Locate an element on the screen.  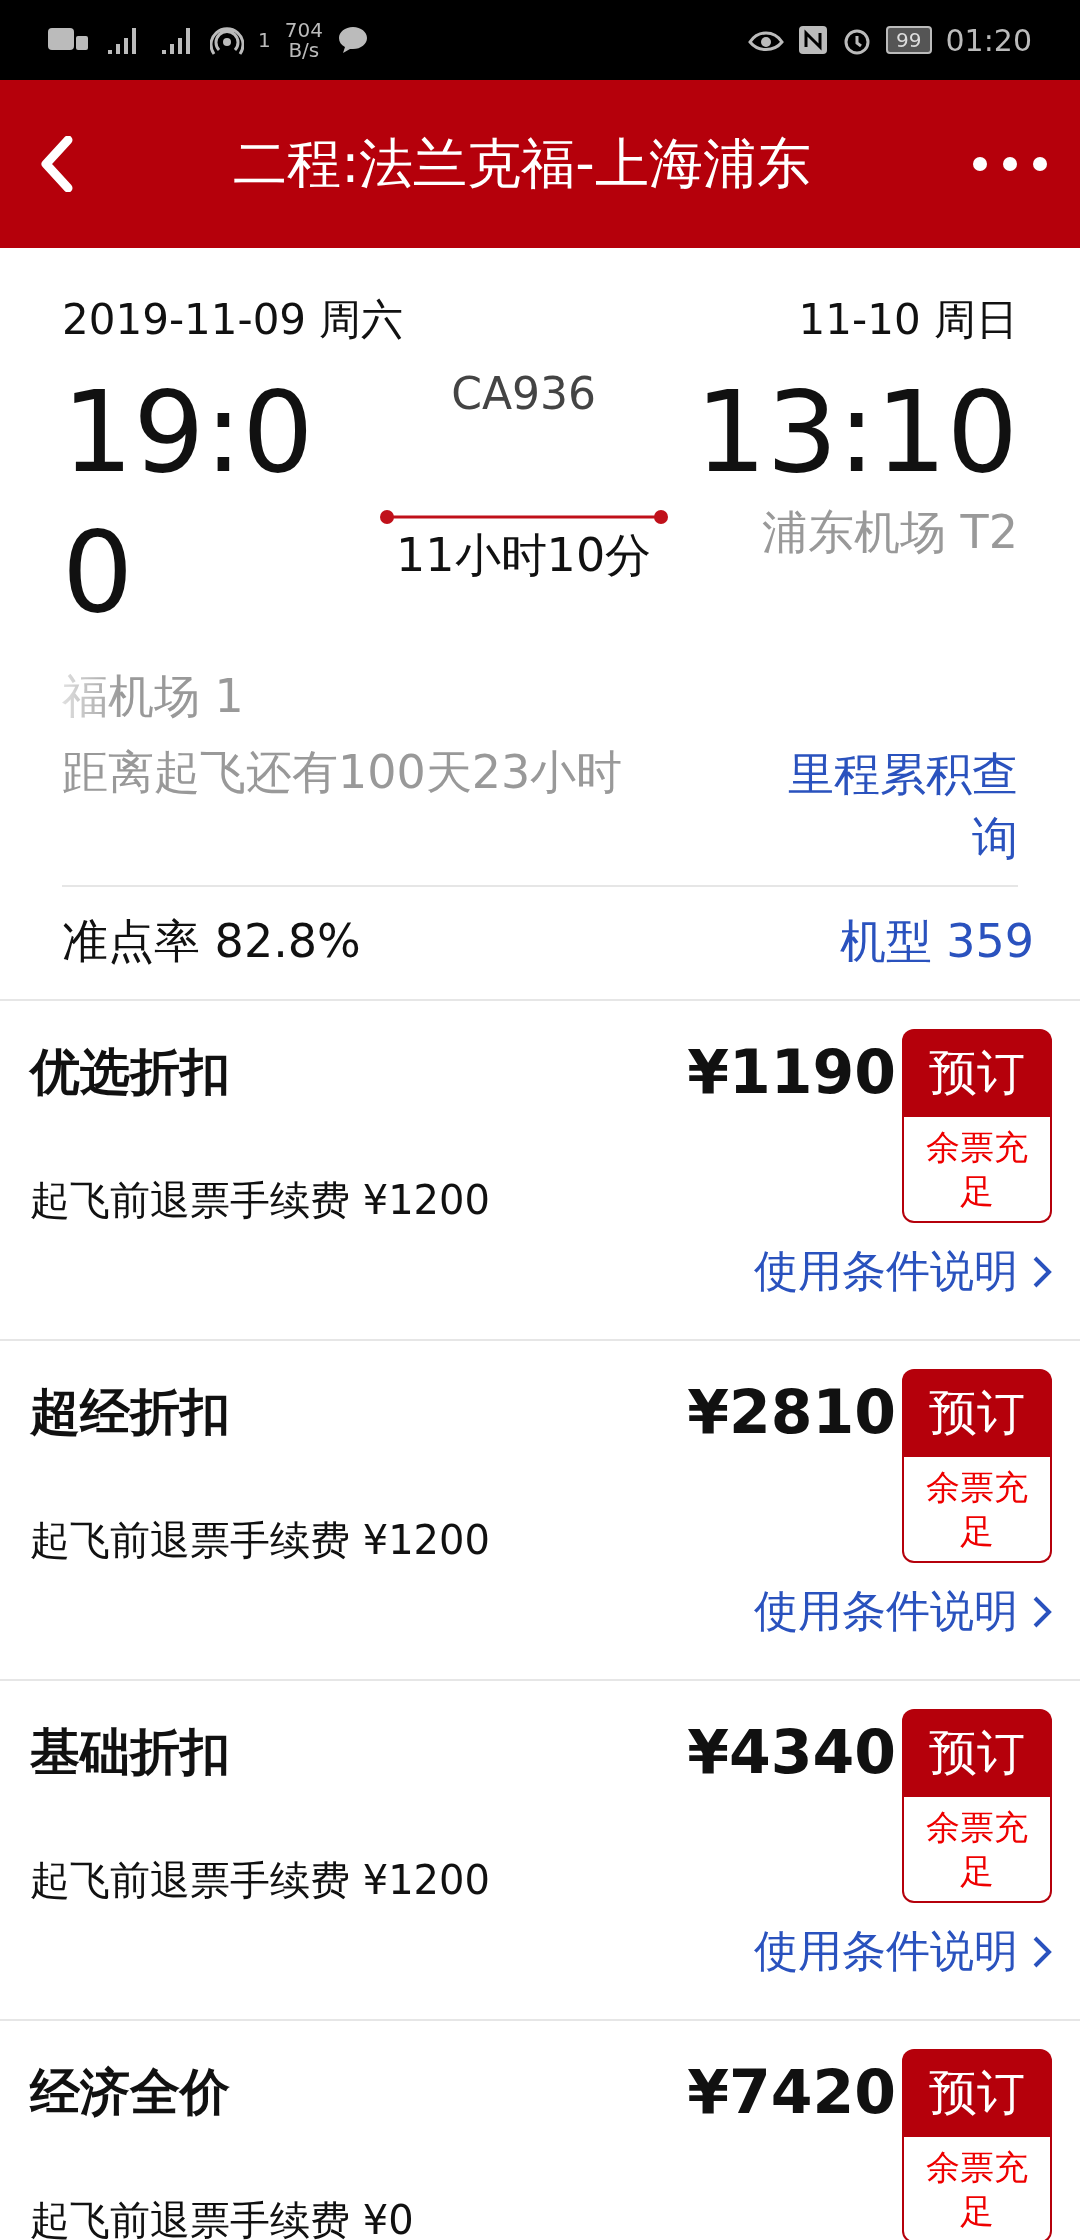
fare-name: 经济全价 is located at coordinates (130, 2092).